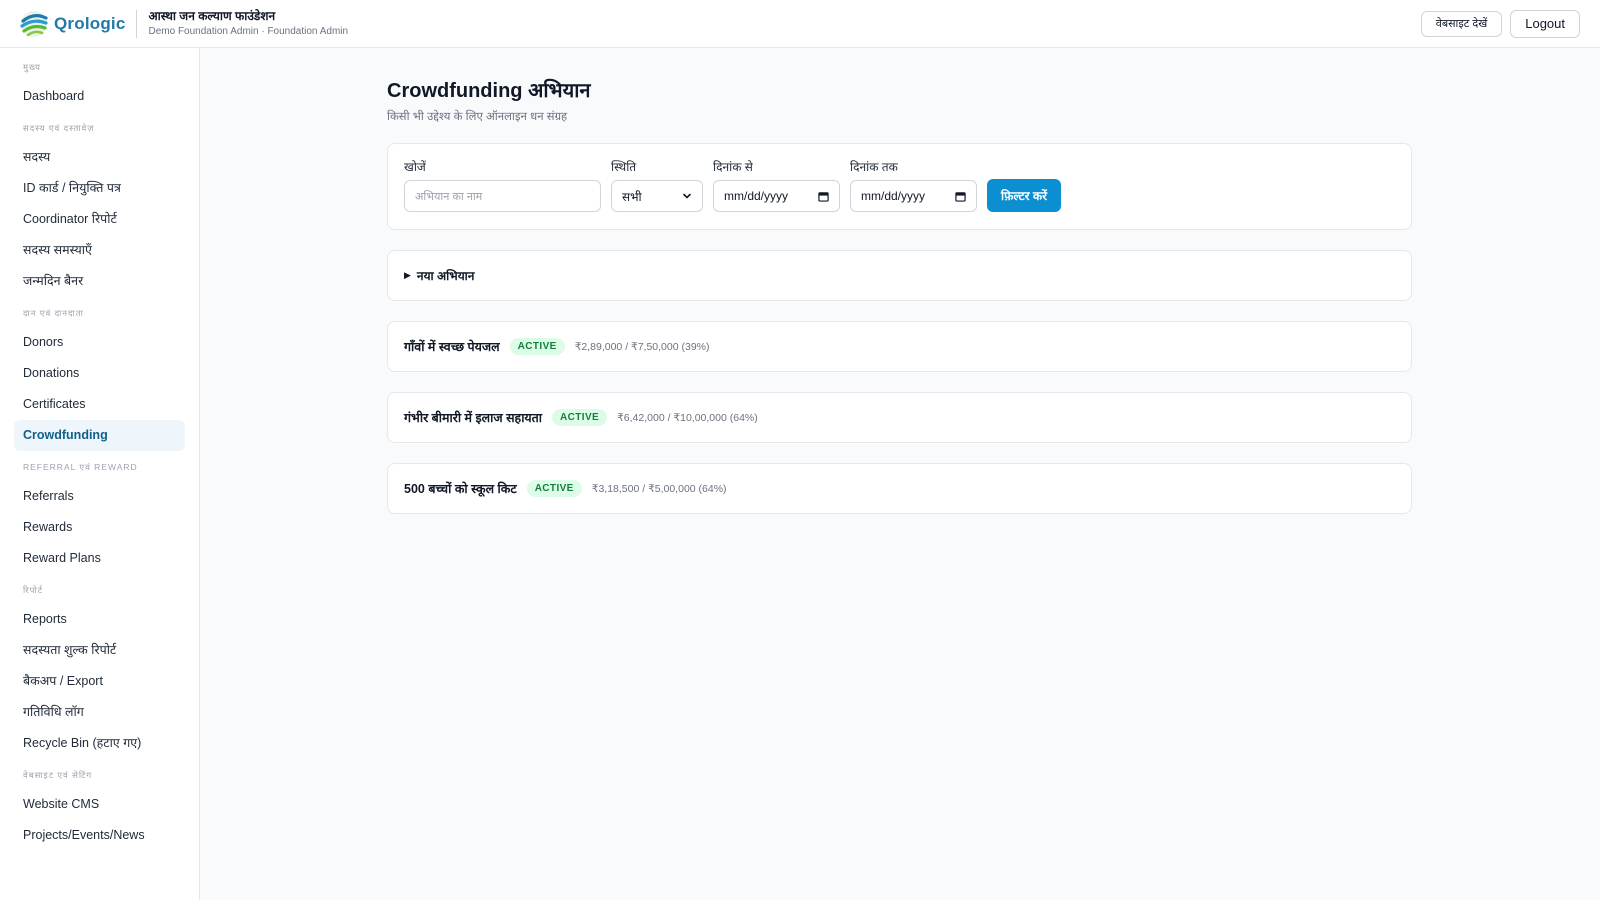  What do you see at coordinates (632, 196) in the screenshot?
I see `status-value: सभी` at bounding box center [632, 196].